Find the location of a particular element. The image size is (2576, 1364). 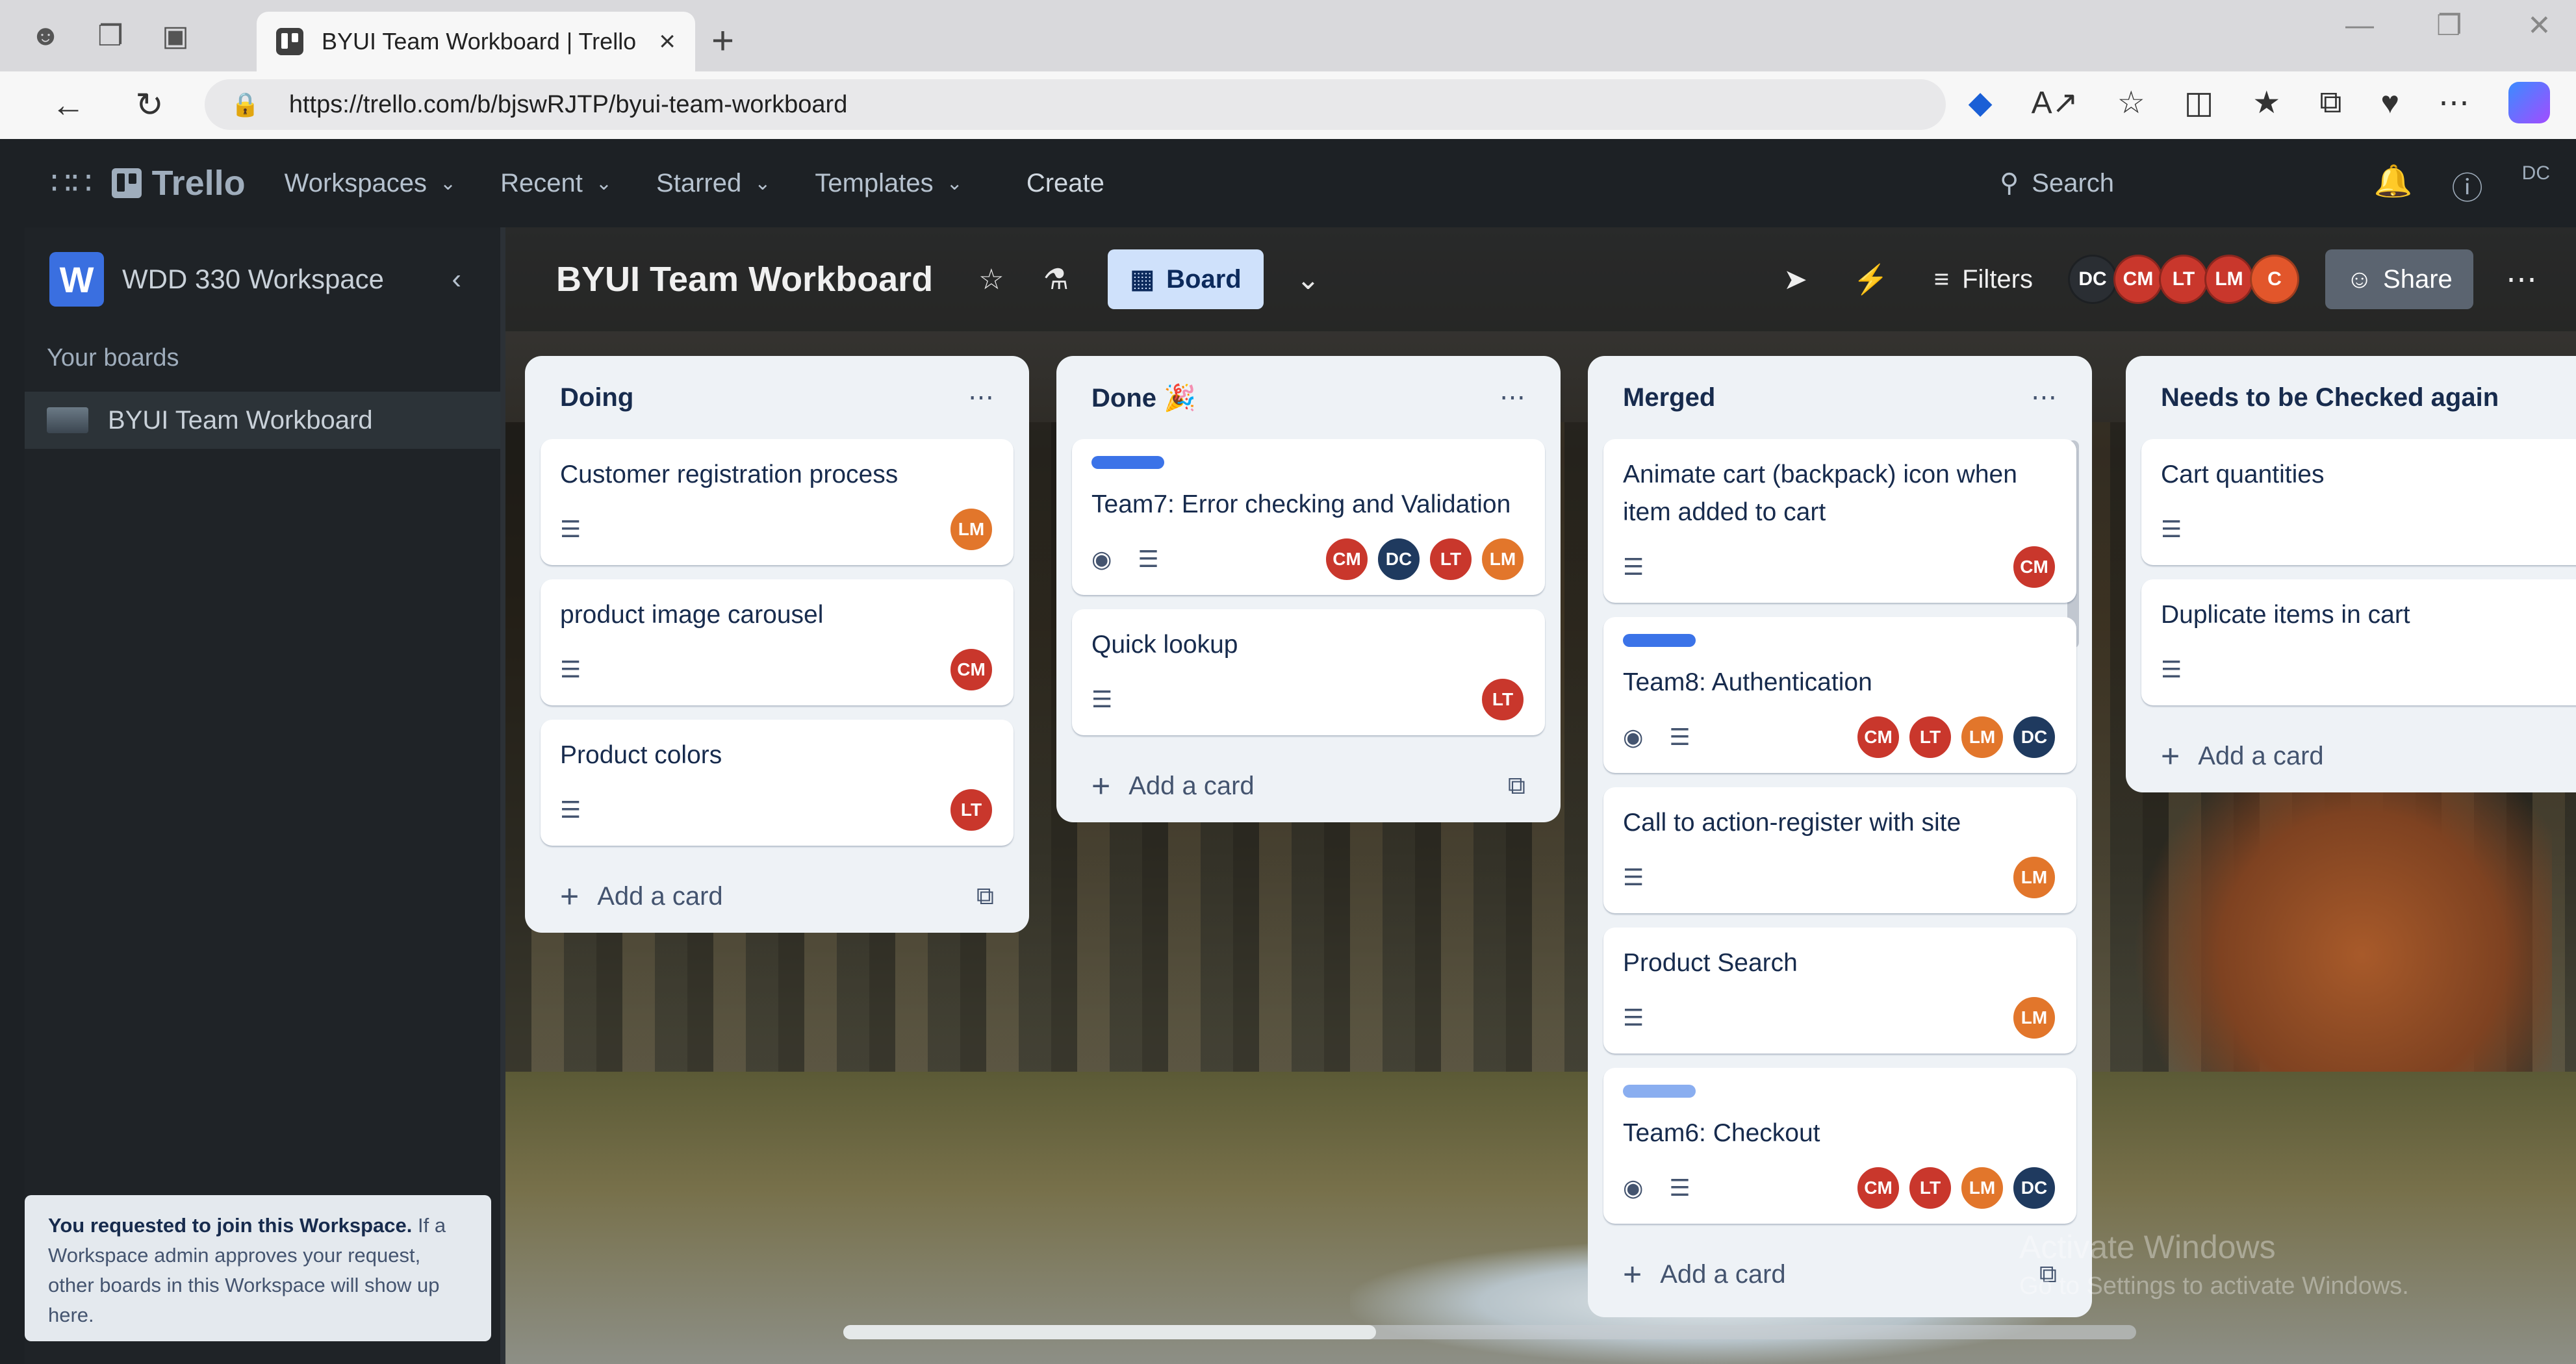

board-menu-icon: ⋯ is located at coordinates (2521, 279).